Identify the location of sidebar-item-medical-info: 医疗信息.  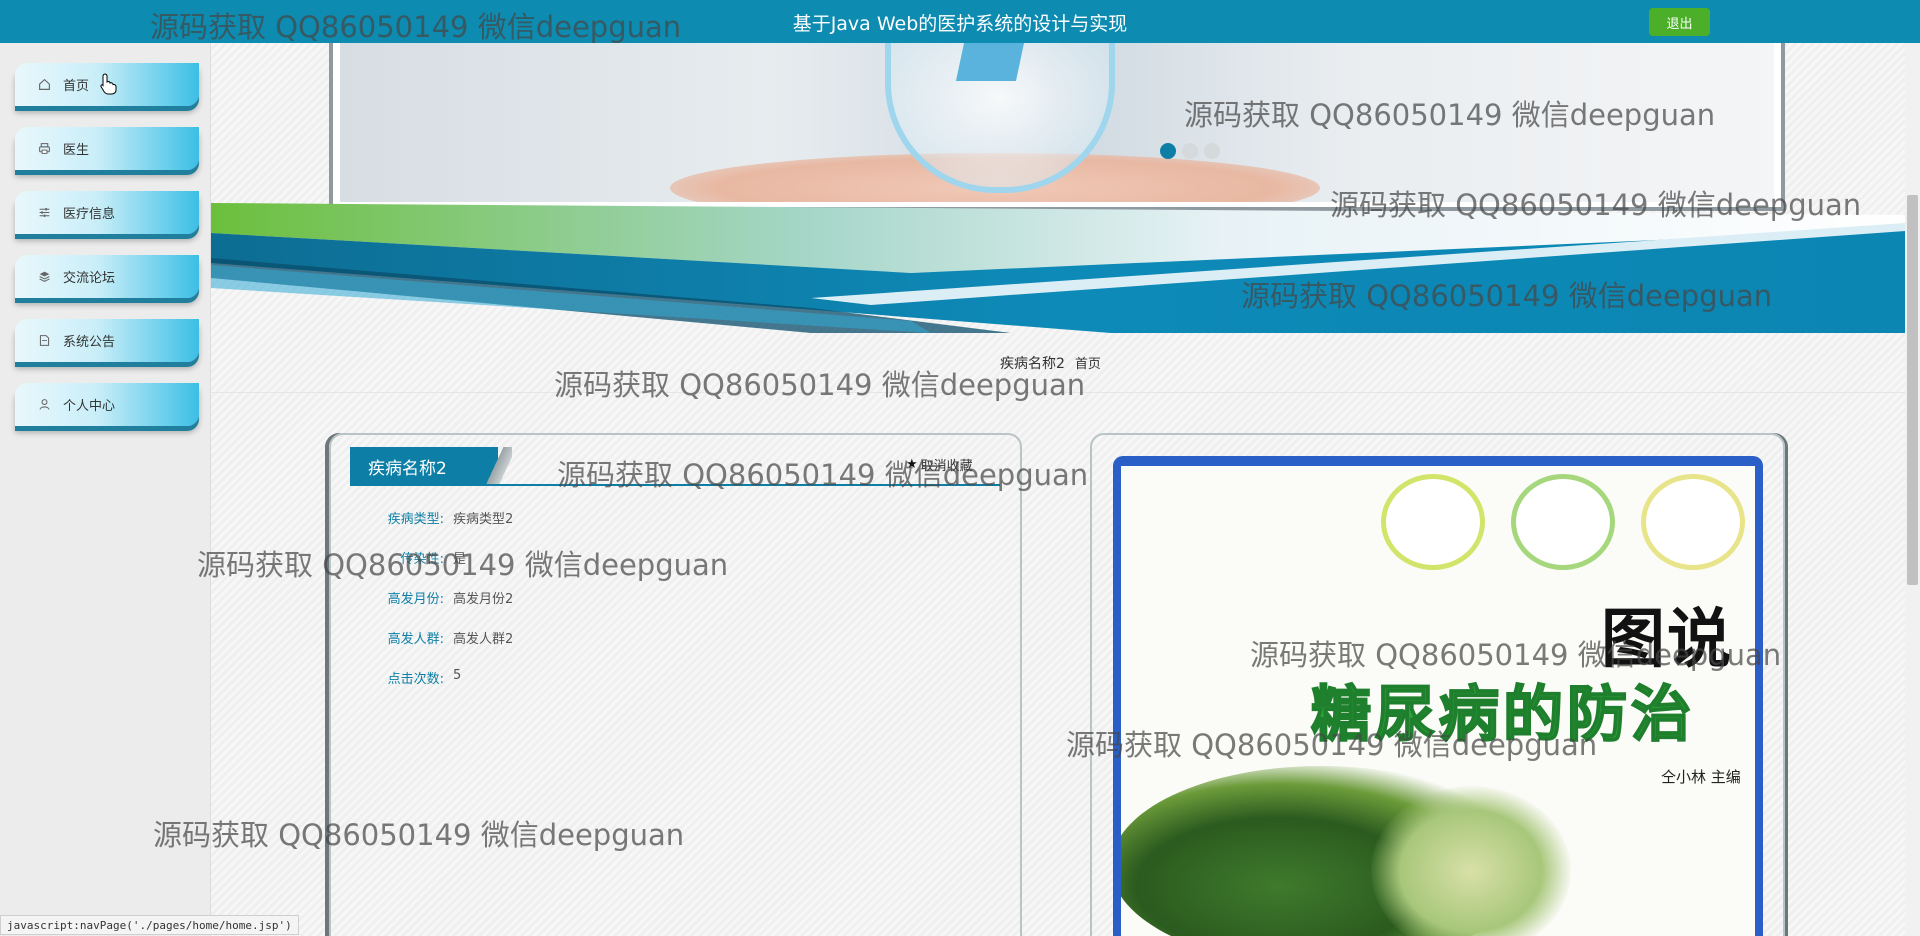
(107, 212).